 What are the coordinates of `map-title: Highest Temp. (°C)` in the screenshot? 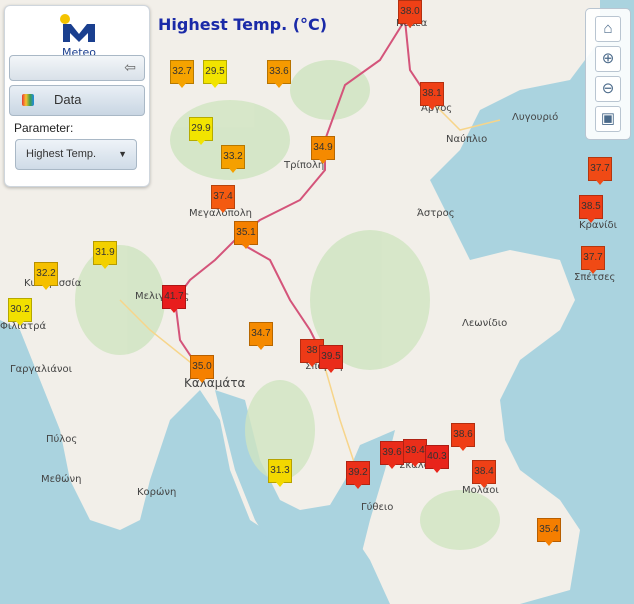 It's located at (243, 24).